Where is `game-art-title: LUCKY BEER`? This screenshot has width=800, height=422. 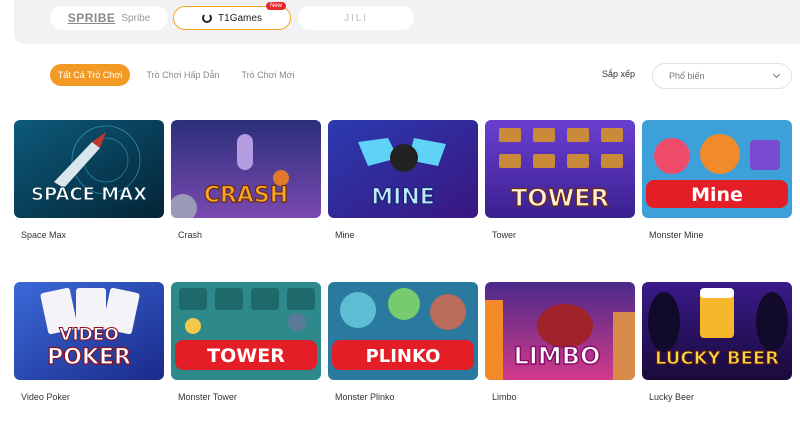
game-art-title: LUCKY BEER is located at coordinates (717, 358).